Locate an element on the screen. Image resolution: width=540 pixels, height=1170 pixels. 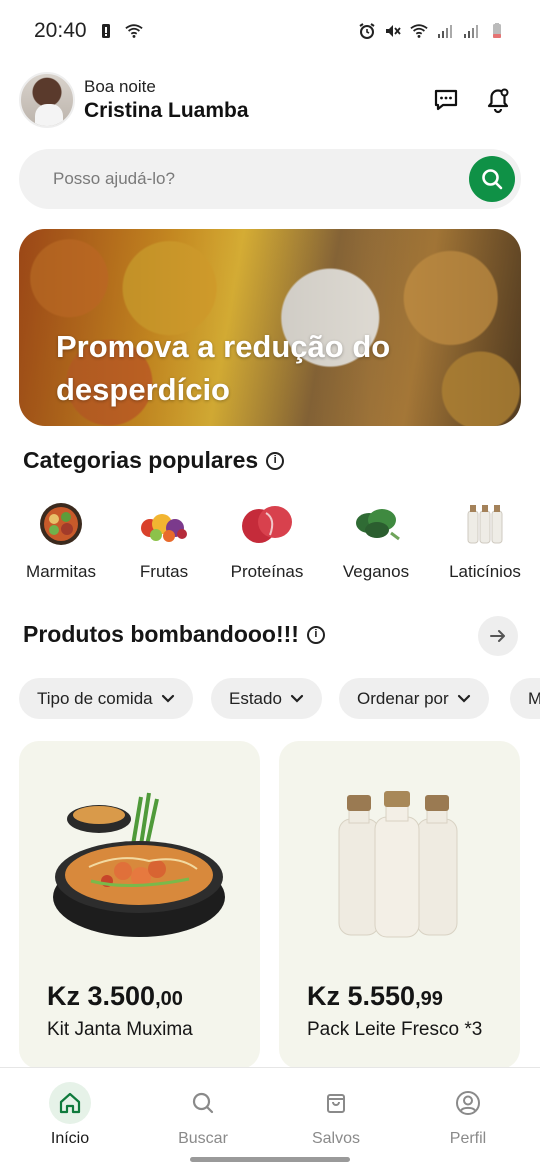
products-header: Produtos bombandooo!!! i is located at coordinates (174, 634).